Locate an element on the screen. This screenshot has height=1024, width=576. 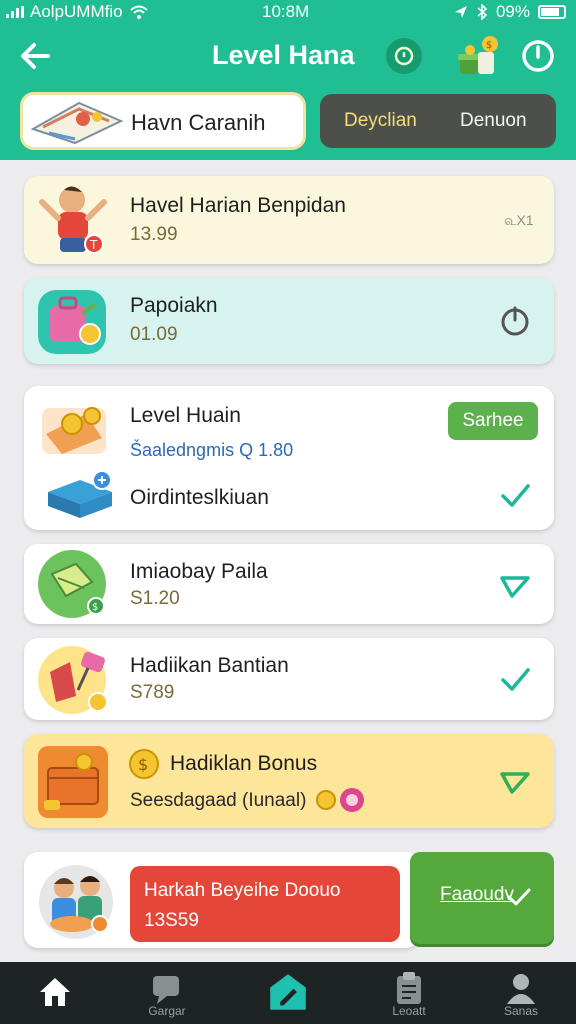
svg-text: T is located at coordinates (93, 245).